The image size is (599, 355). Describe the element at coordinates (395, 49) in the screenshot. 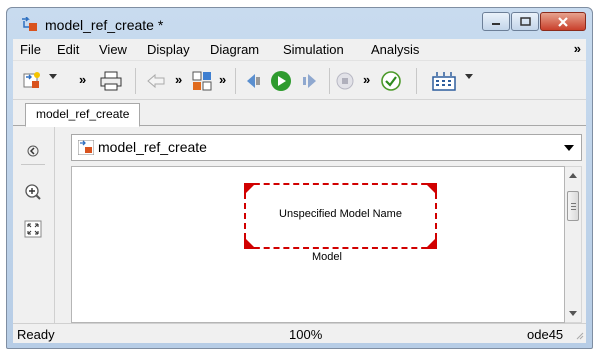

I see `menu-analysis: Analysis` at that location.